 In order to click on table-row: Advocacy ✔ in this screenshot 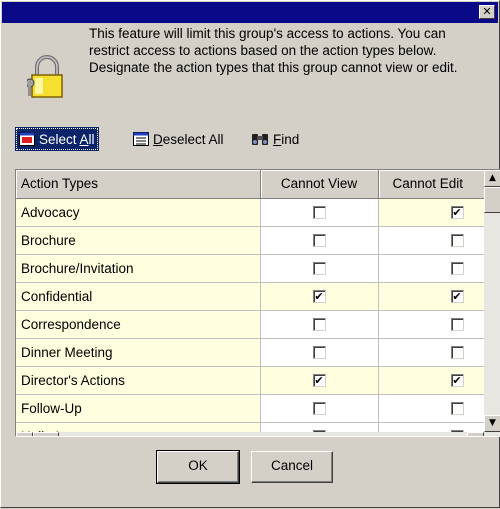, I will do `click(250, 212)`.